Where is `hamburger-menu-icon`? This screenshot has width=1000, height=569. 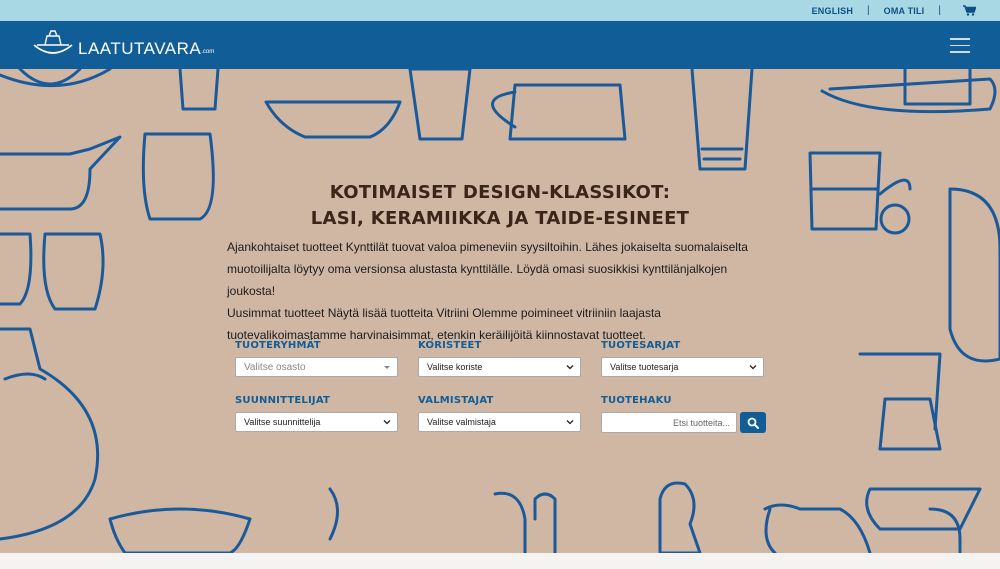 hamburger-menu-icon is located at coordinates (960, 45).